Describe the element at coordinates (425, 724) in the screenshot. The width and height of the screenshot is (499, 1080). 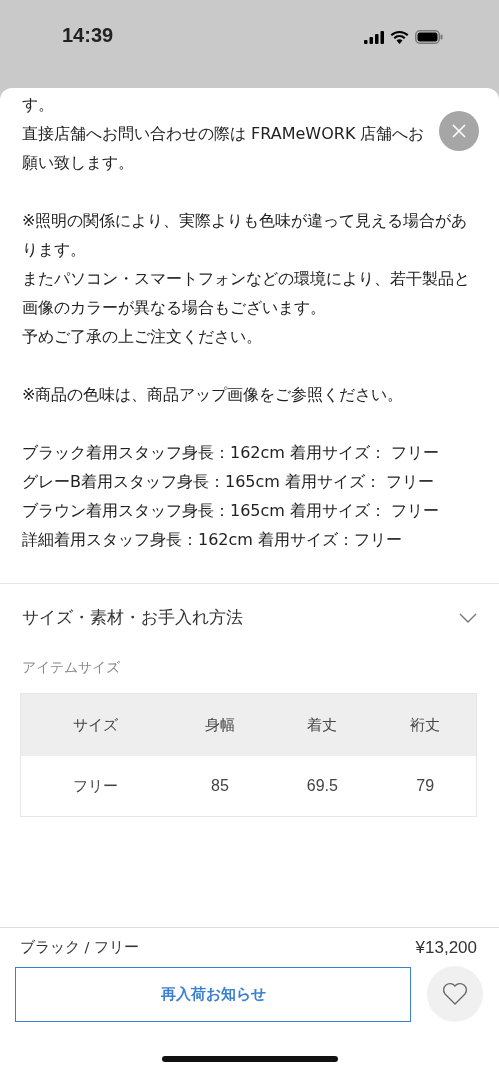
I see `column-header: 裄丈` at that location.